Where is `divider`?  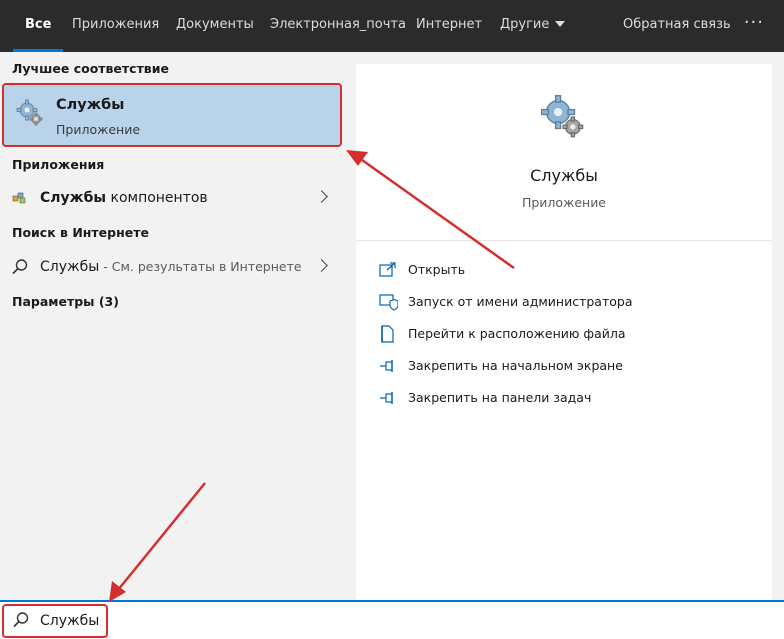
divider is located at coordinates (564, 240).